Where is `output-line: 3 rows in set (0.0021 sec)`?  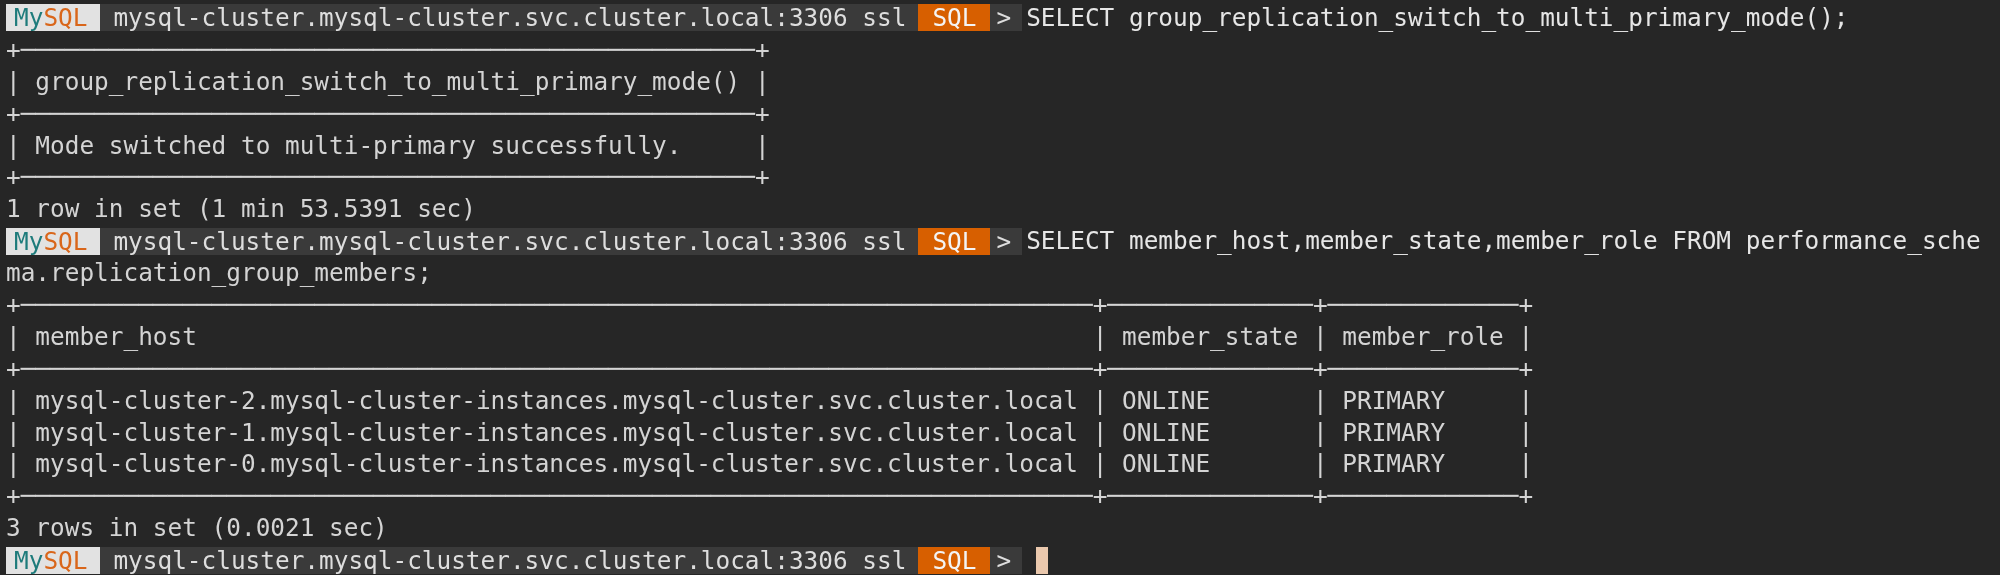
output-line: 3 rows in set (0.0021 sec) is located at coordinates (197, 528).